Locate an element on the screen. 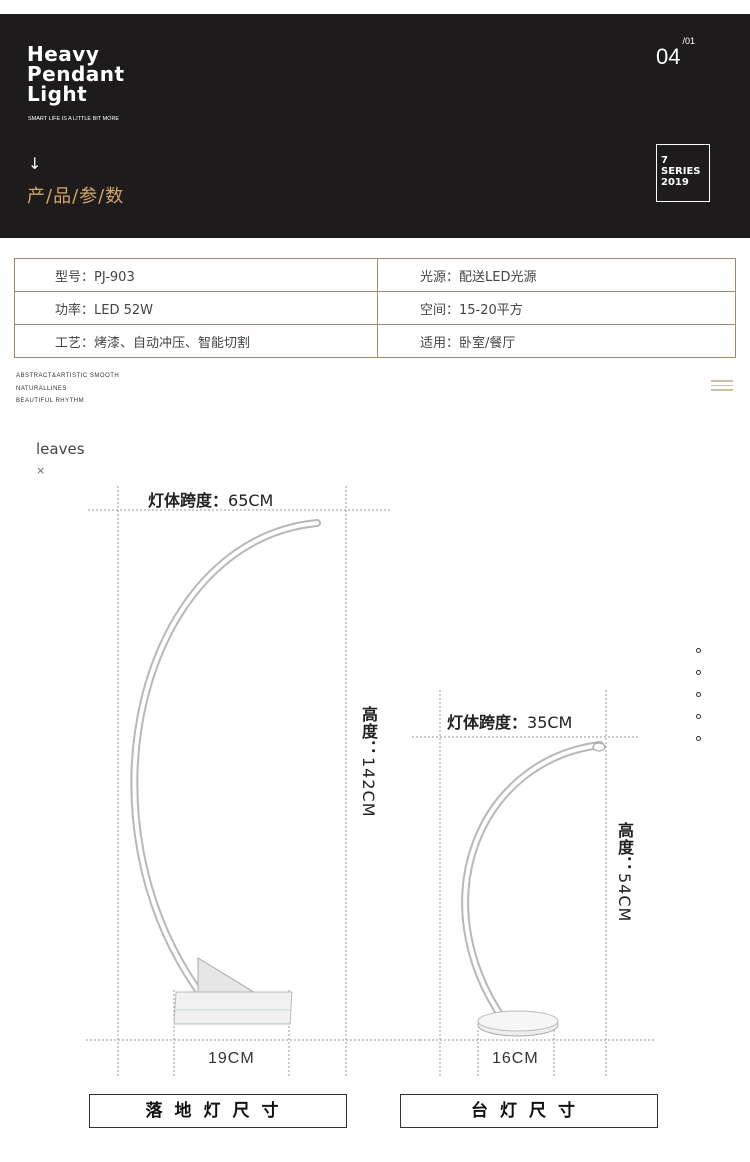 This screenshot has height=1162, width=750. table-height-title: 高度： is located at coordinates (624, 847).